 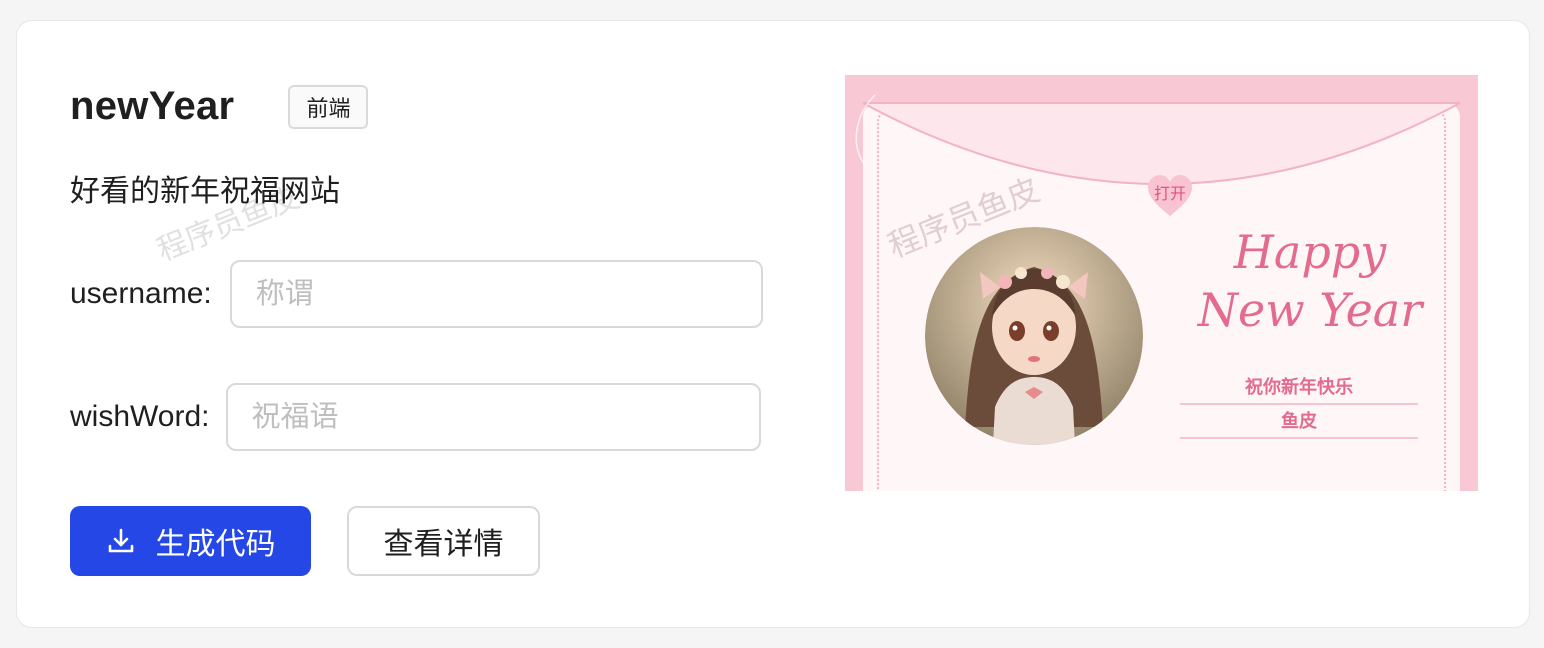 What do you see at coordinates (1034, 336) in the screenshot?
I see `portrait-illustration` at bounding box center [1034, 336].